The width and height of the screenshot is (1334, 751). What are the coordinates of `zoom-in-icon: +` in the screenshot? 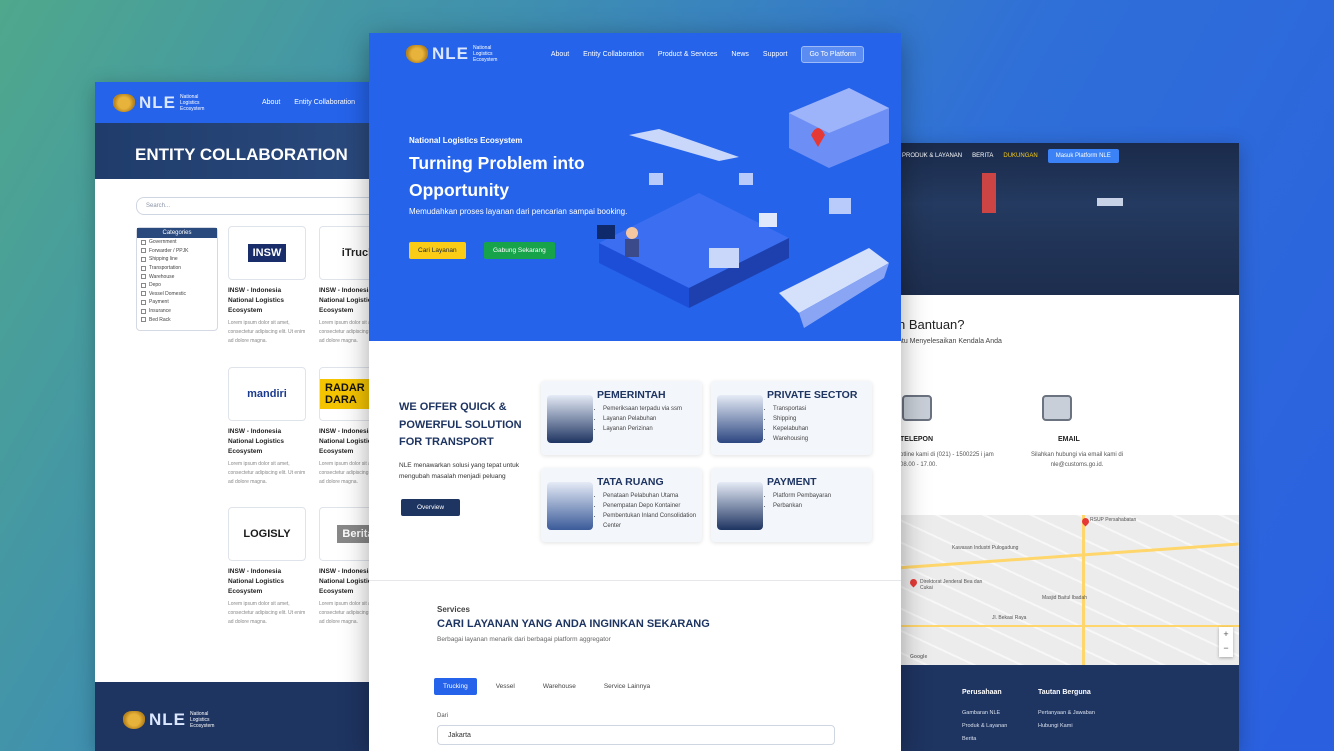 It's located at (1226, 634).